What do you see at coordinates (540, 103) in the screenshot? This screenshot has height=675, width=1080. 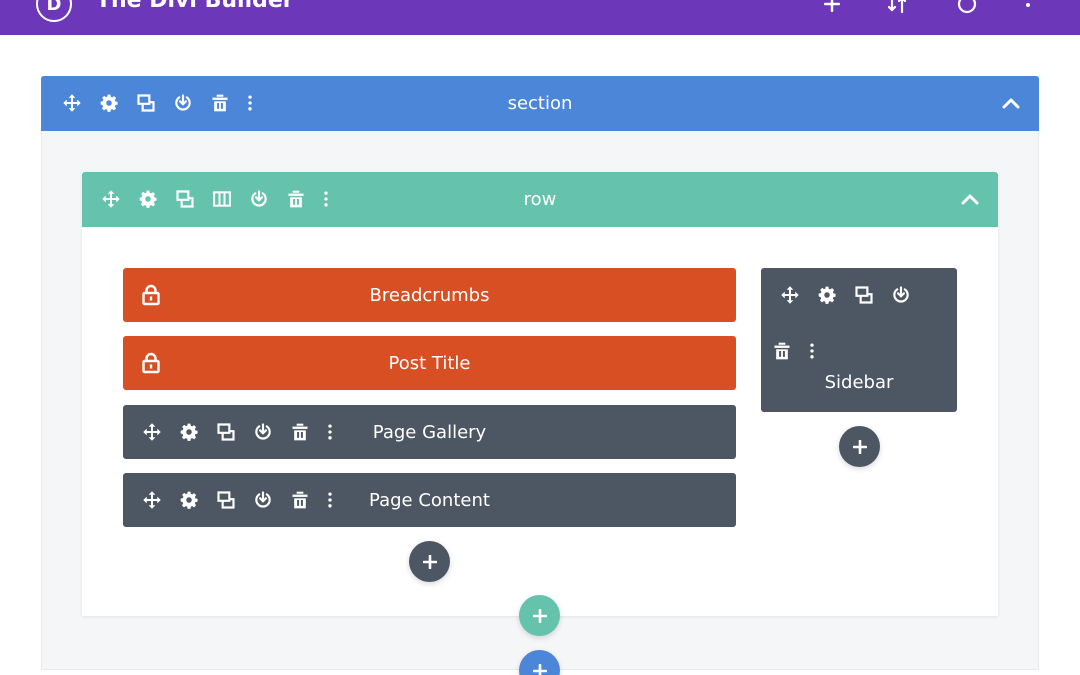 I see `section-header: section` at bounding box center [540, 103].